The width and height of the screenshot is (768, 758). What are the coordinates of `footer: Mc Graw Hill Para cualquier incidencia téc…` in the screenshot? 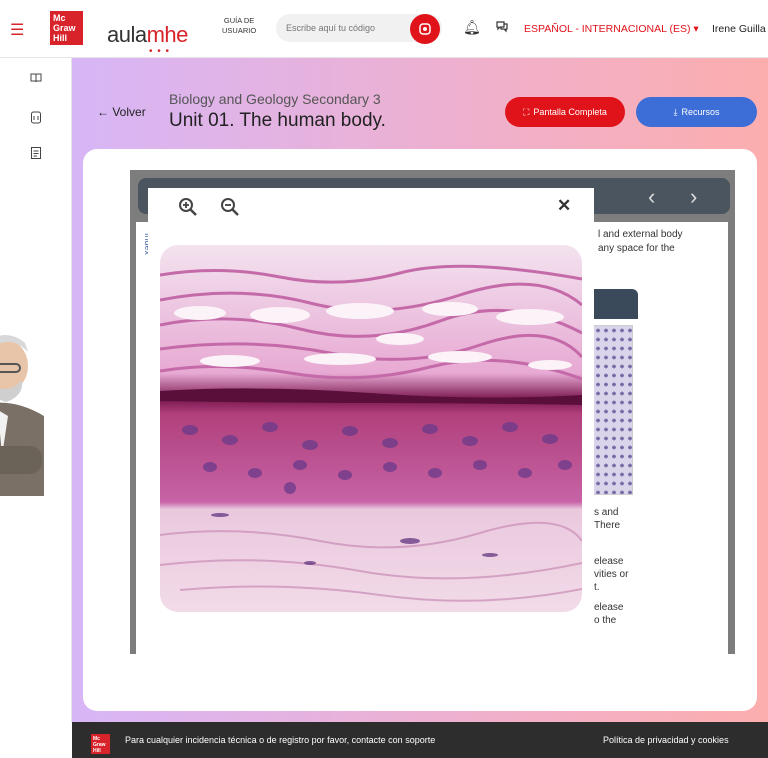 It's located at (420, 740).